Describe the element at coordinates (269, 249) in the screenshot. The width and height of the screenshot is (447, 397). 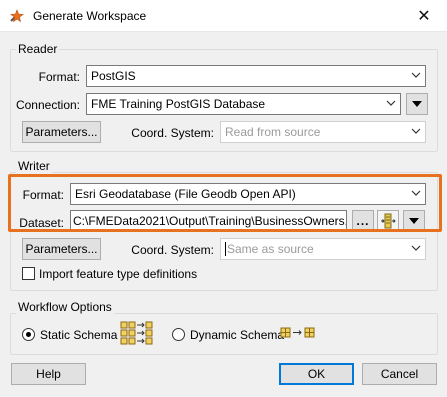
I see `writer-coord-placeholder: Same as source` at that location.